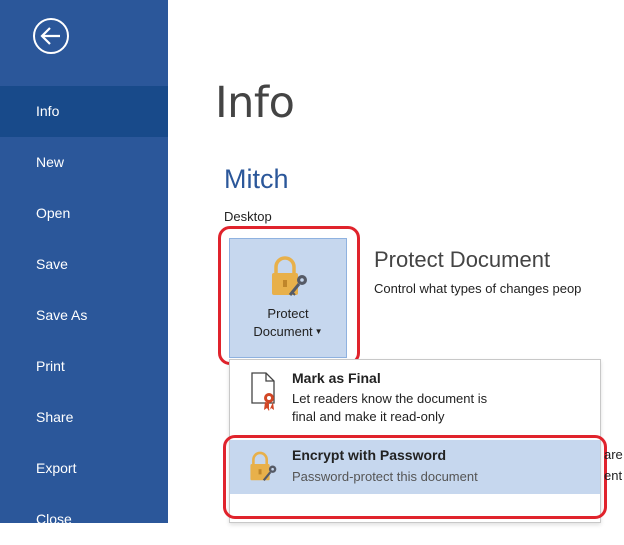 The height and width of the screenshot is (545, 624). Describe the element at coordinates (84, 519) in the screenshot. I see `sidebar-item-close: Close` at that location.